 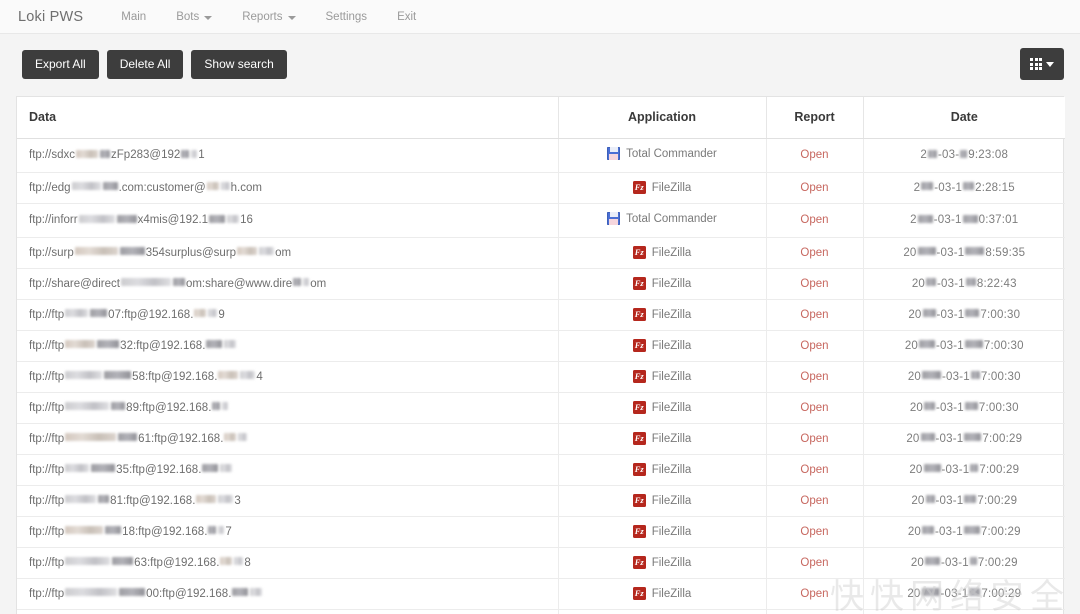 I want to click on text-fragment: 4, so click(x=259, y=376).